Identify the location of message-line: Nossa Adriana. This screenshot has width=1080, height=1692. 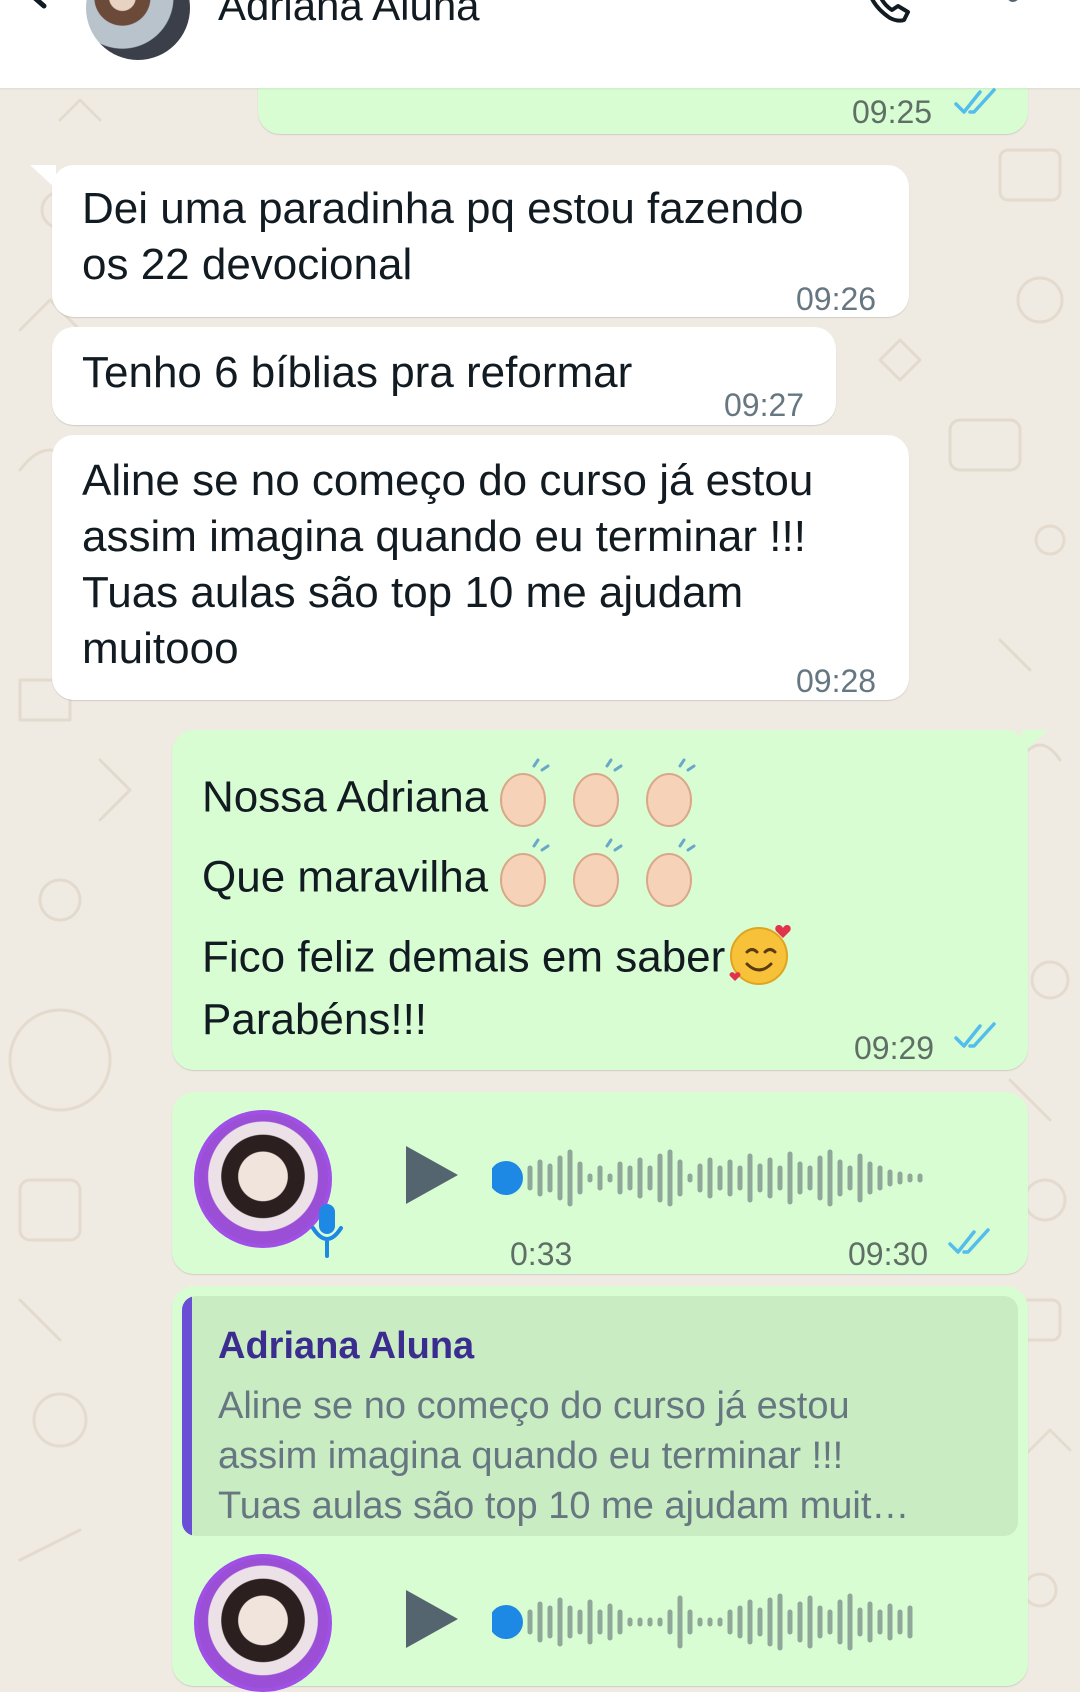
(450, 800).